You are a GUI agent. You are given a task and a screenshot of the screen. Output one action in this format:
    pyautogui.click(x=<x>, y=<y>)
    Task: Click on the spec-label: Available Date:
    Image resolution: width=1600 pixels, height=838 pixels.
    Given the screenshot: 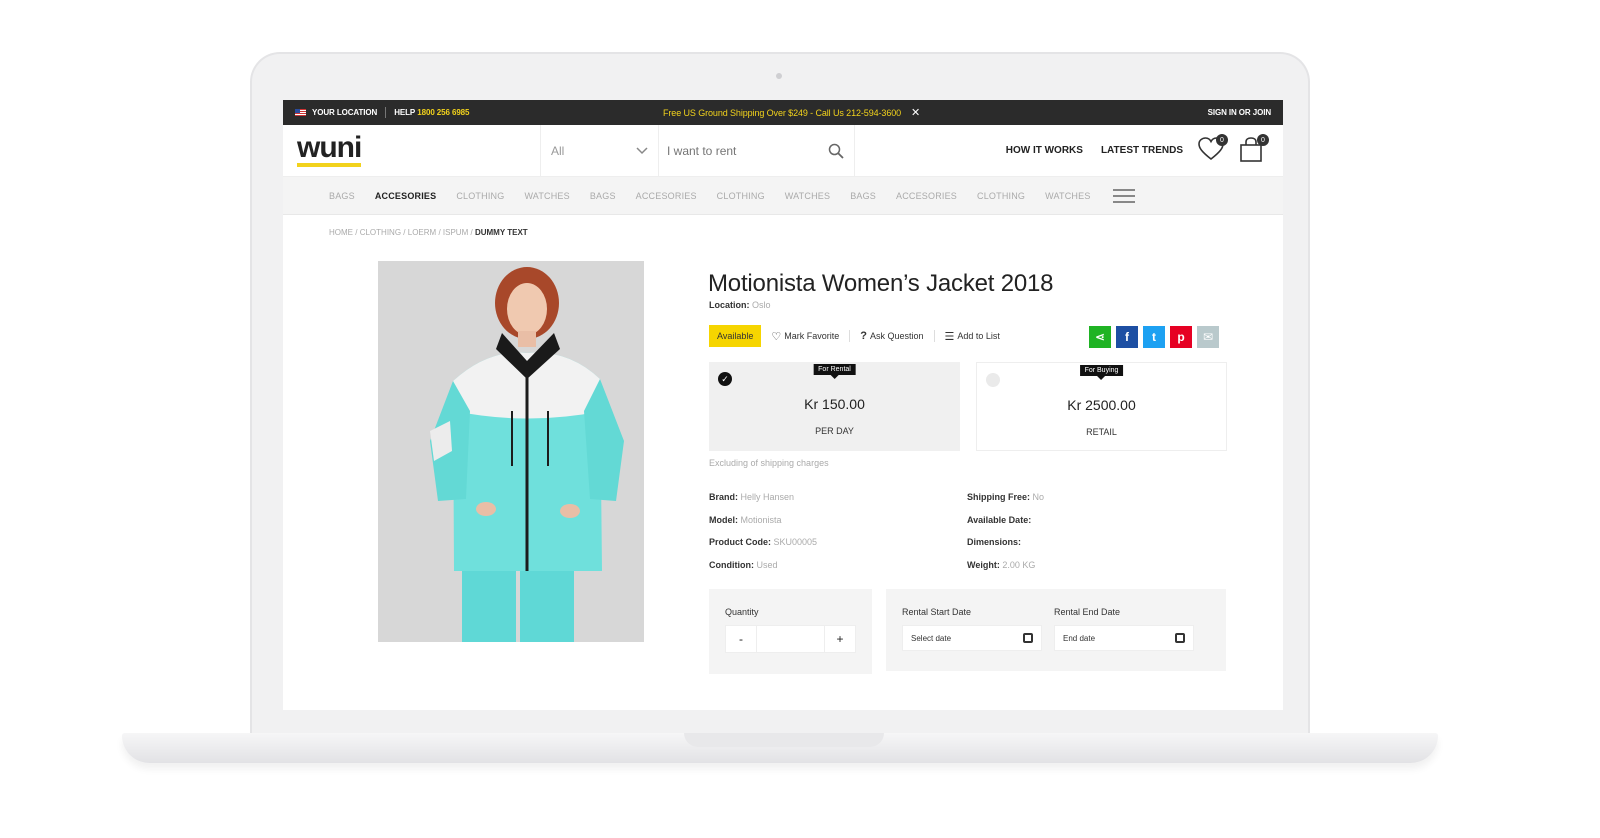 What is the action you would take?
    pyautogui.click(x=999, y=519)
    